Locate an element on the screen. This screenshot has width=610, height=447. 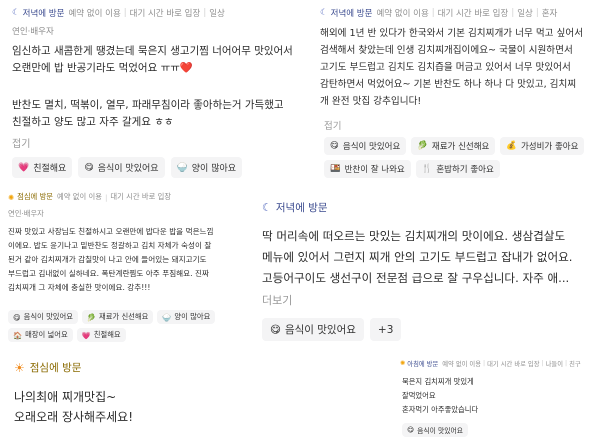
review-line: 친절하고 양도 많고 자주 갈게요 ㅎㅎ is located at coordinates (93, 122).